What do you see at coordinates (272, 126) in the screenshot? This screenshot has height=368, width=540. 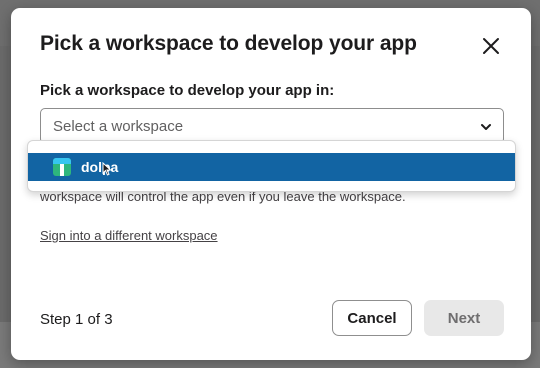 I see `workspace-select: Select a workspace` at bounding box center [272, 126].